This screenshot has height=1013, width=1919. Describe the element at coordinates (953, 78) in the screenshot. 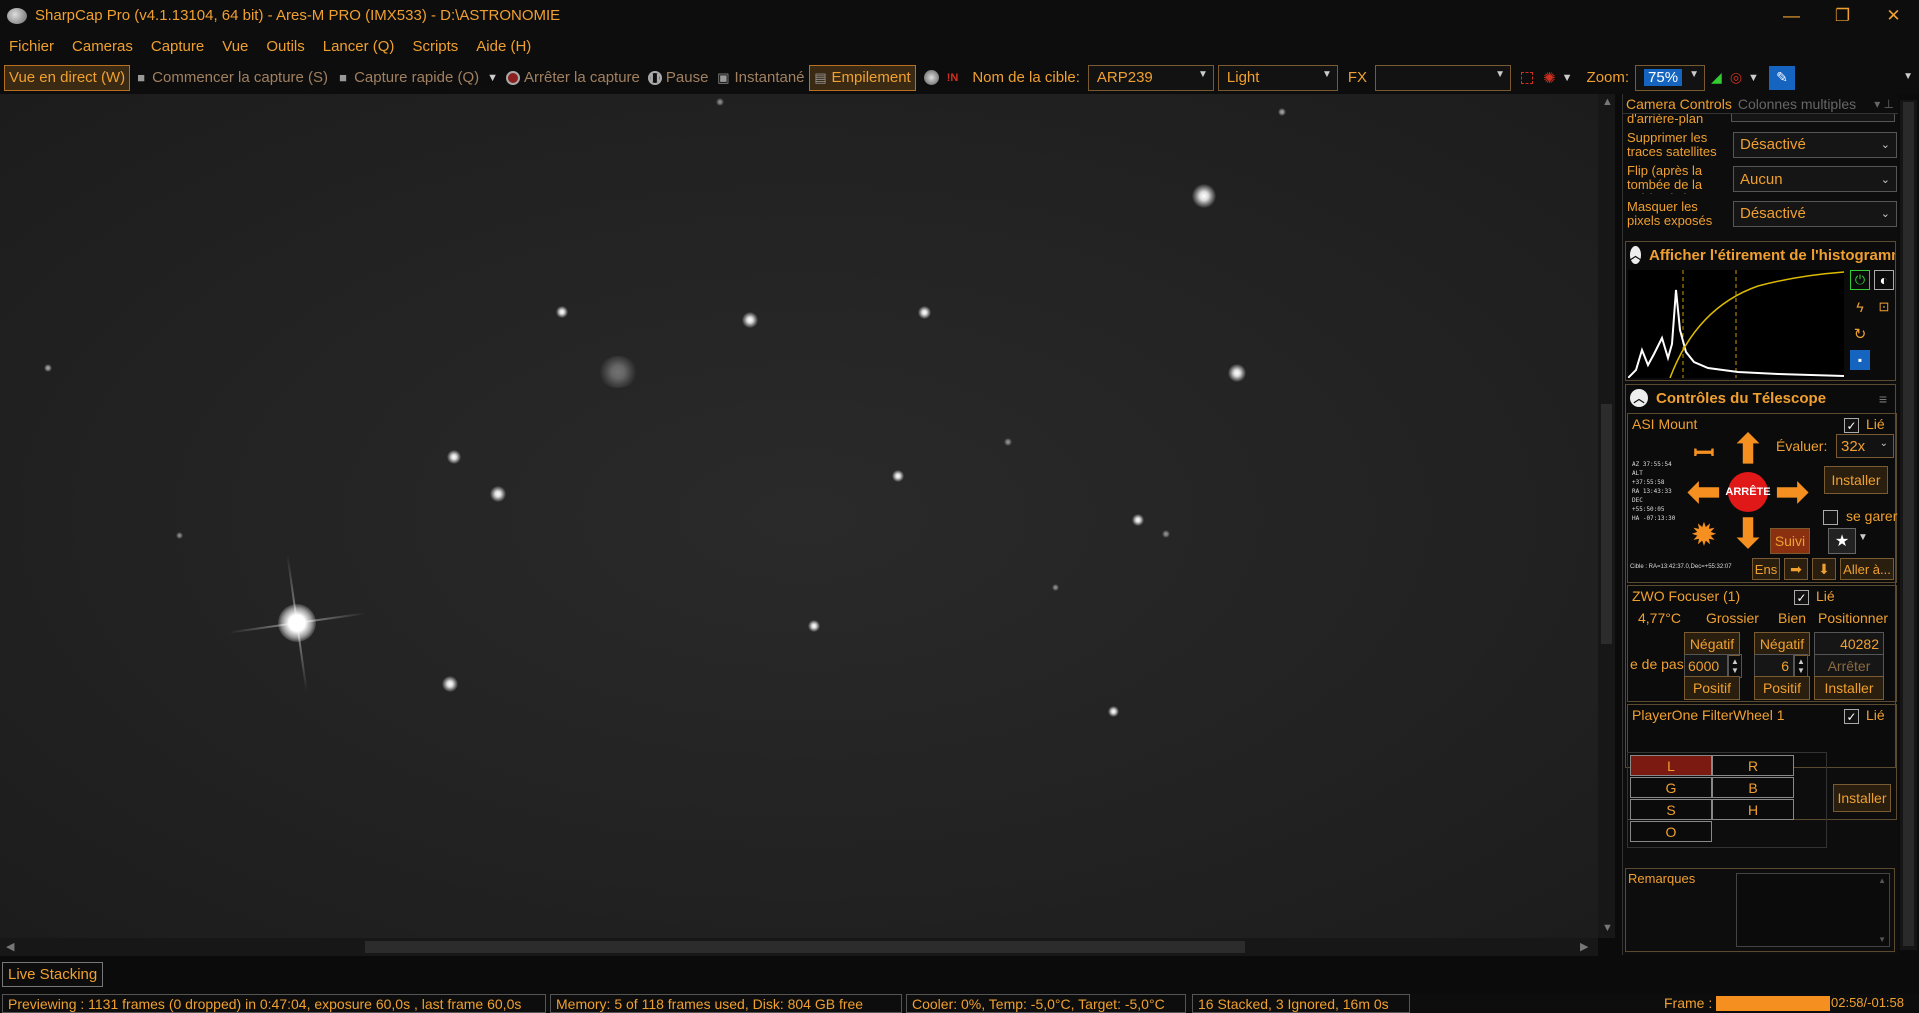

I see `histogram-toggle-icon: ǃN` at that location.